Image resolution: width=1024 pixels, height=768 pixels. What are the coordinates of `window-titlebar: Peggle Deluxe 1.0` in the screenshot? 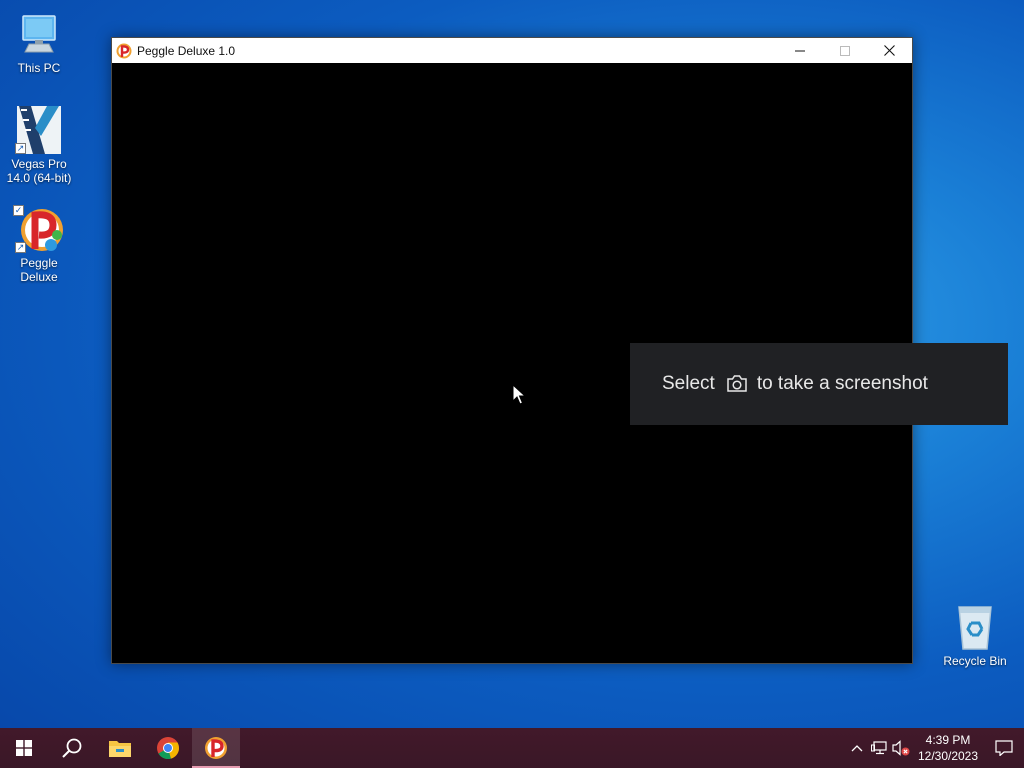 It's located at (512, 50).